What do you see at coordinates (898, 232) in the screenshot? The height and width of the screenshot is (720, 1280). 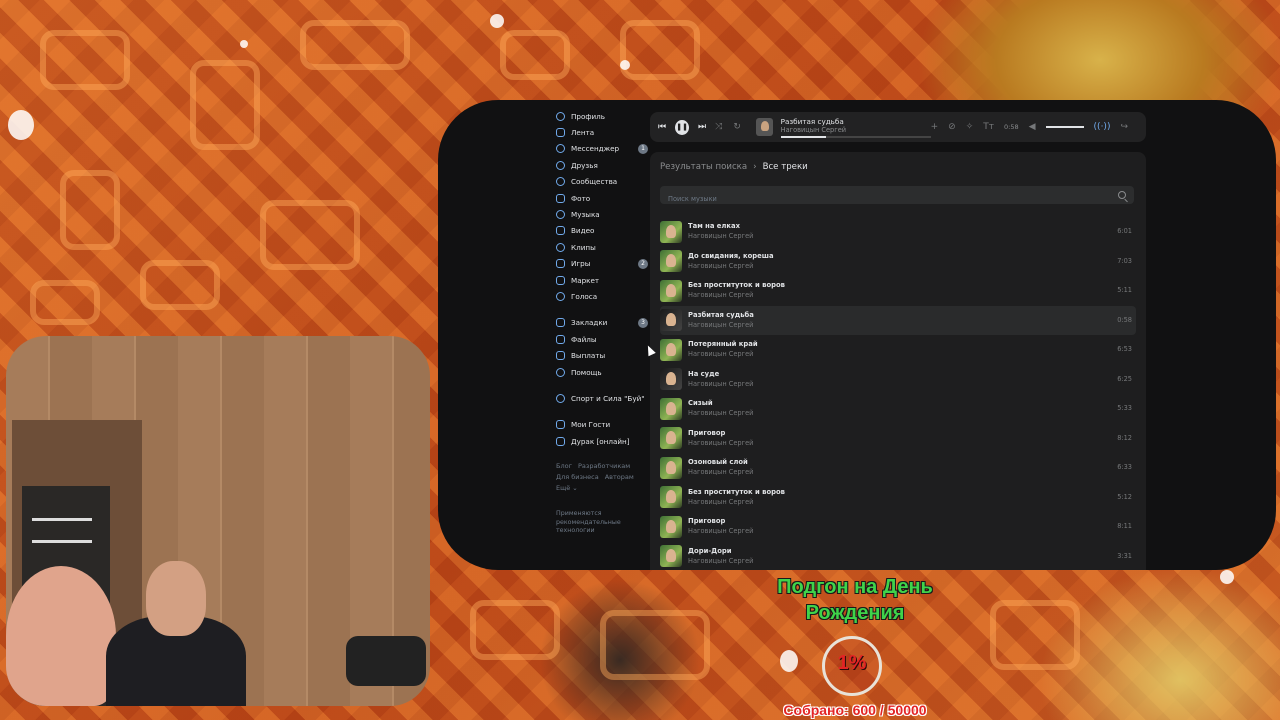 I see `track-row: Там на елках Наговицын Сергей 6:01` at bounding box center [898, 232].